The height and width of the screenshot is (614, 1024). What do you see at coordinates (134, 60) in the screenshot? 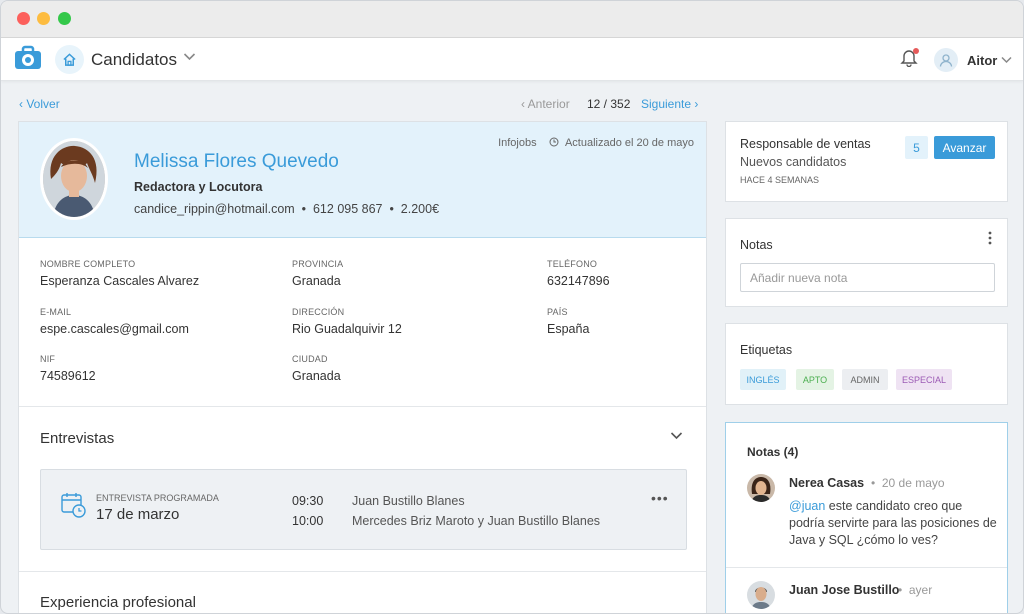
I see `section-title: Candidatos` at bounding box center [134, 60].